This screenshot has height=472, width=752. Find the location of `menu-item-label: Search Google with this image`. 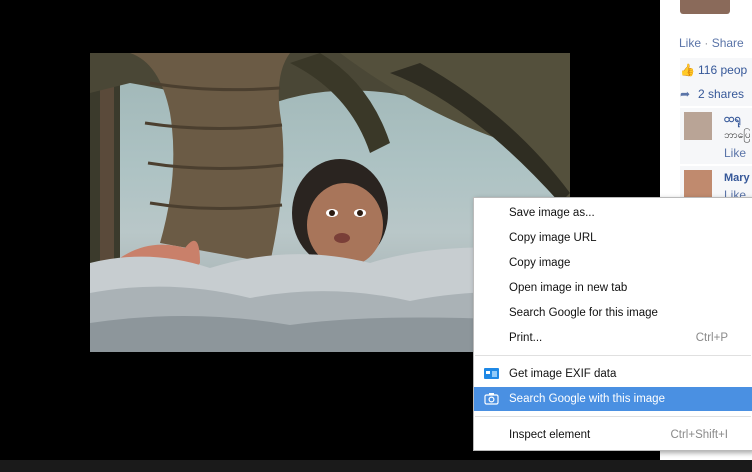

menu-item-label: Search Google with this image is located at coordinates (587, 399).